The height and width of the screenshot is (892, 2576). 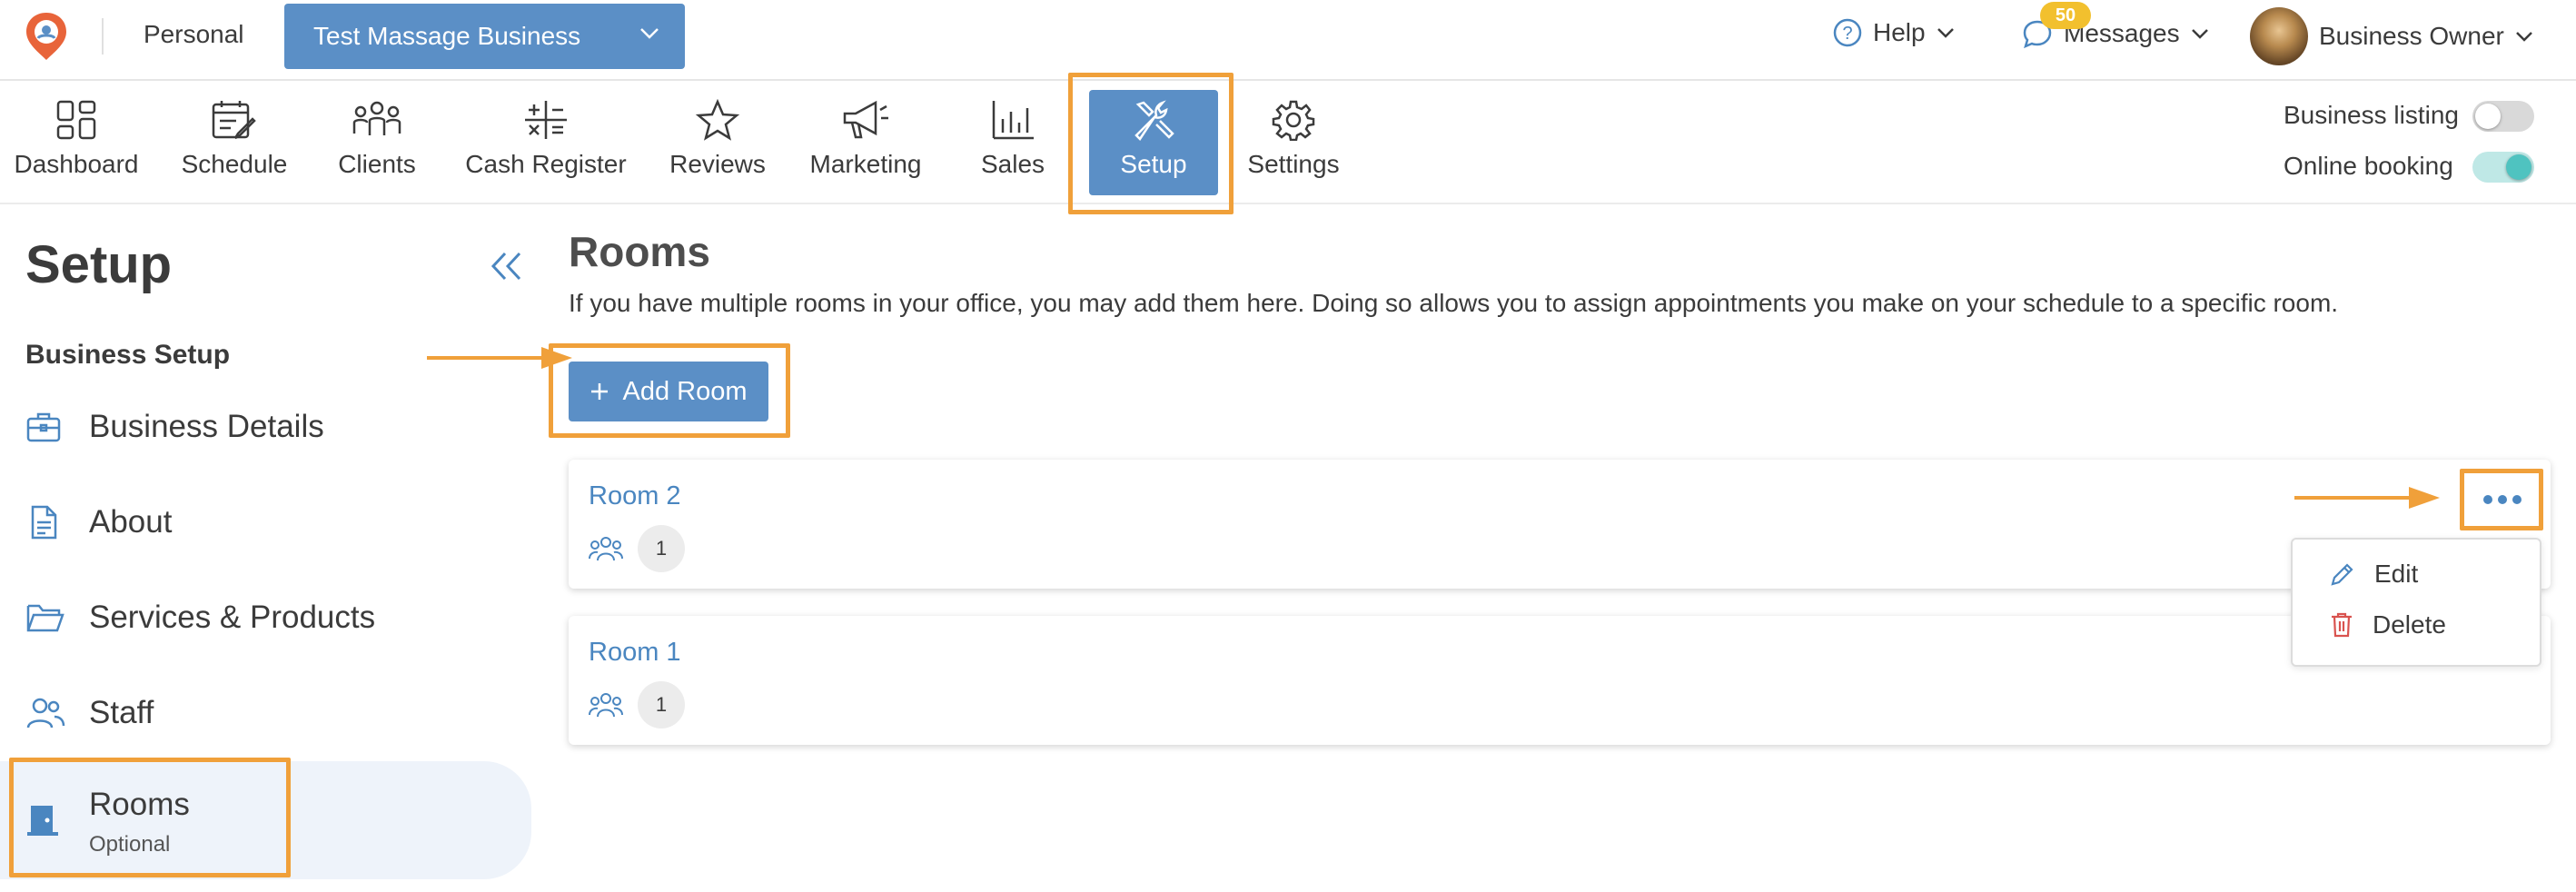 I want to click on briefcase-icon, so click(x=43, y=427).